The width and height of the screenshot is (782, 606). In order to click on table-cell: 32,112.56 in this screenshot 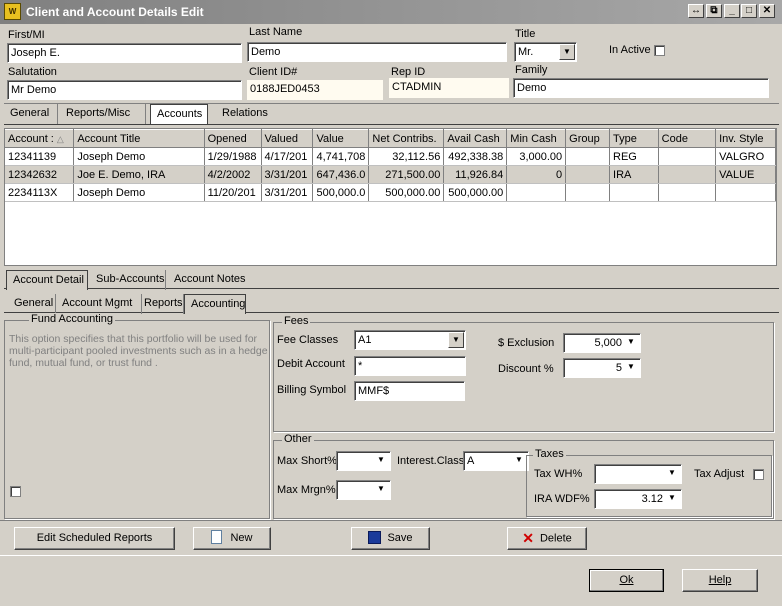, I will do `click(406, 156)`.